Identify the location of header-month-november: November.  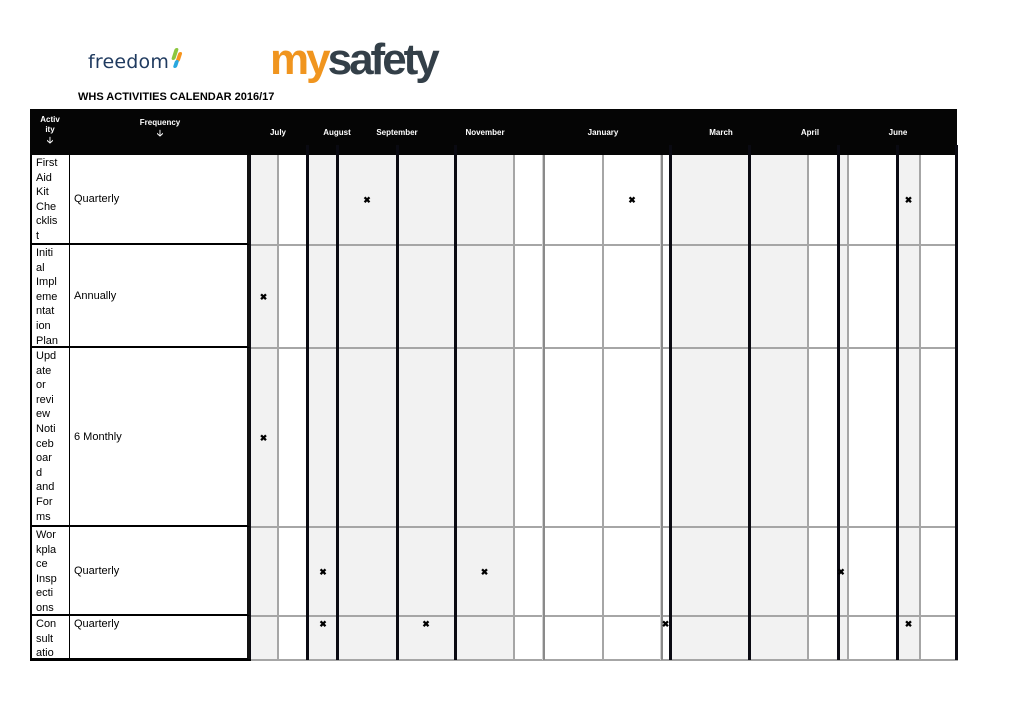
(485, 132).